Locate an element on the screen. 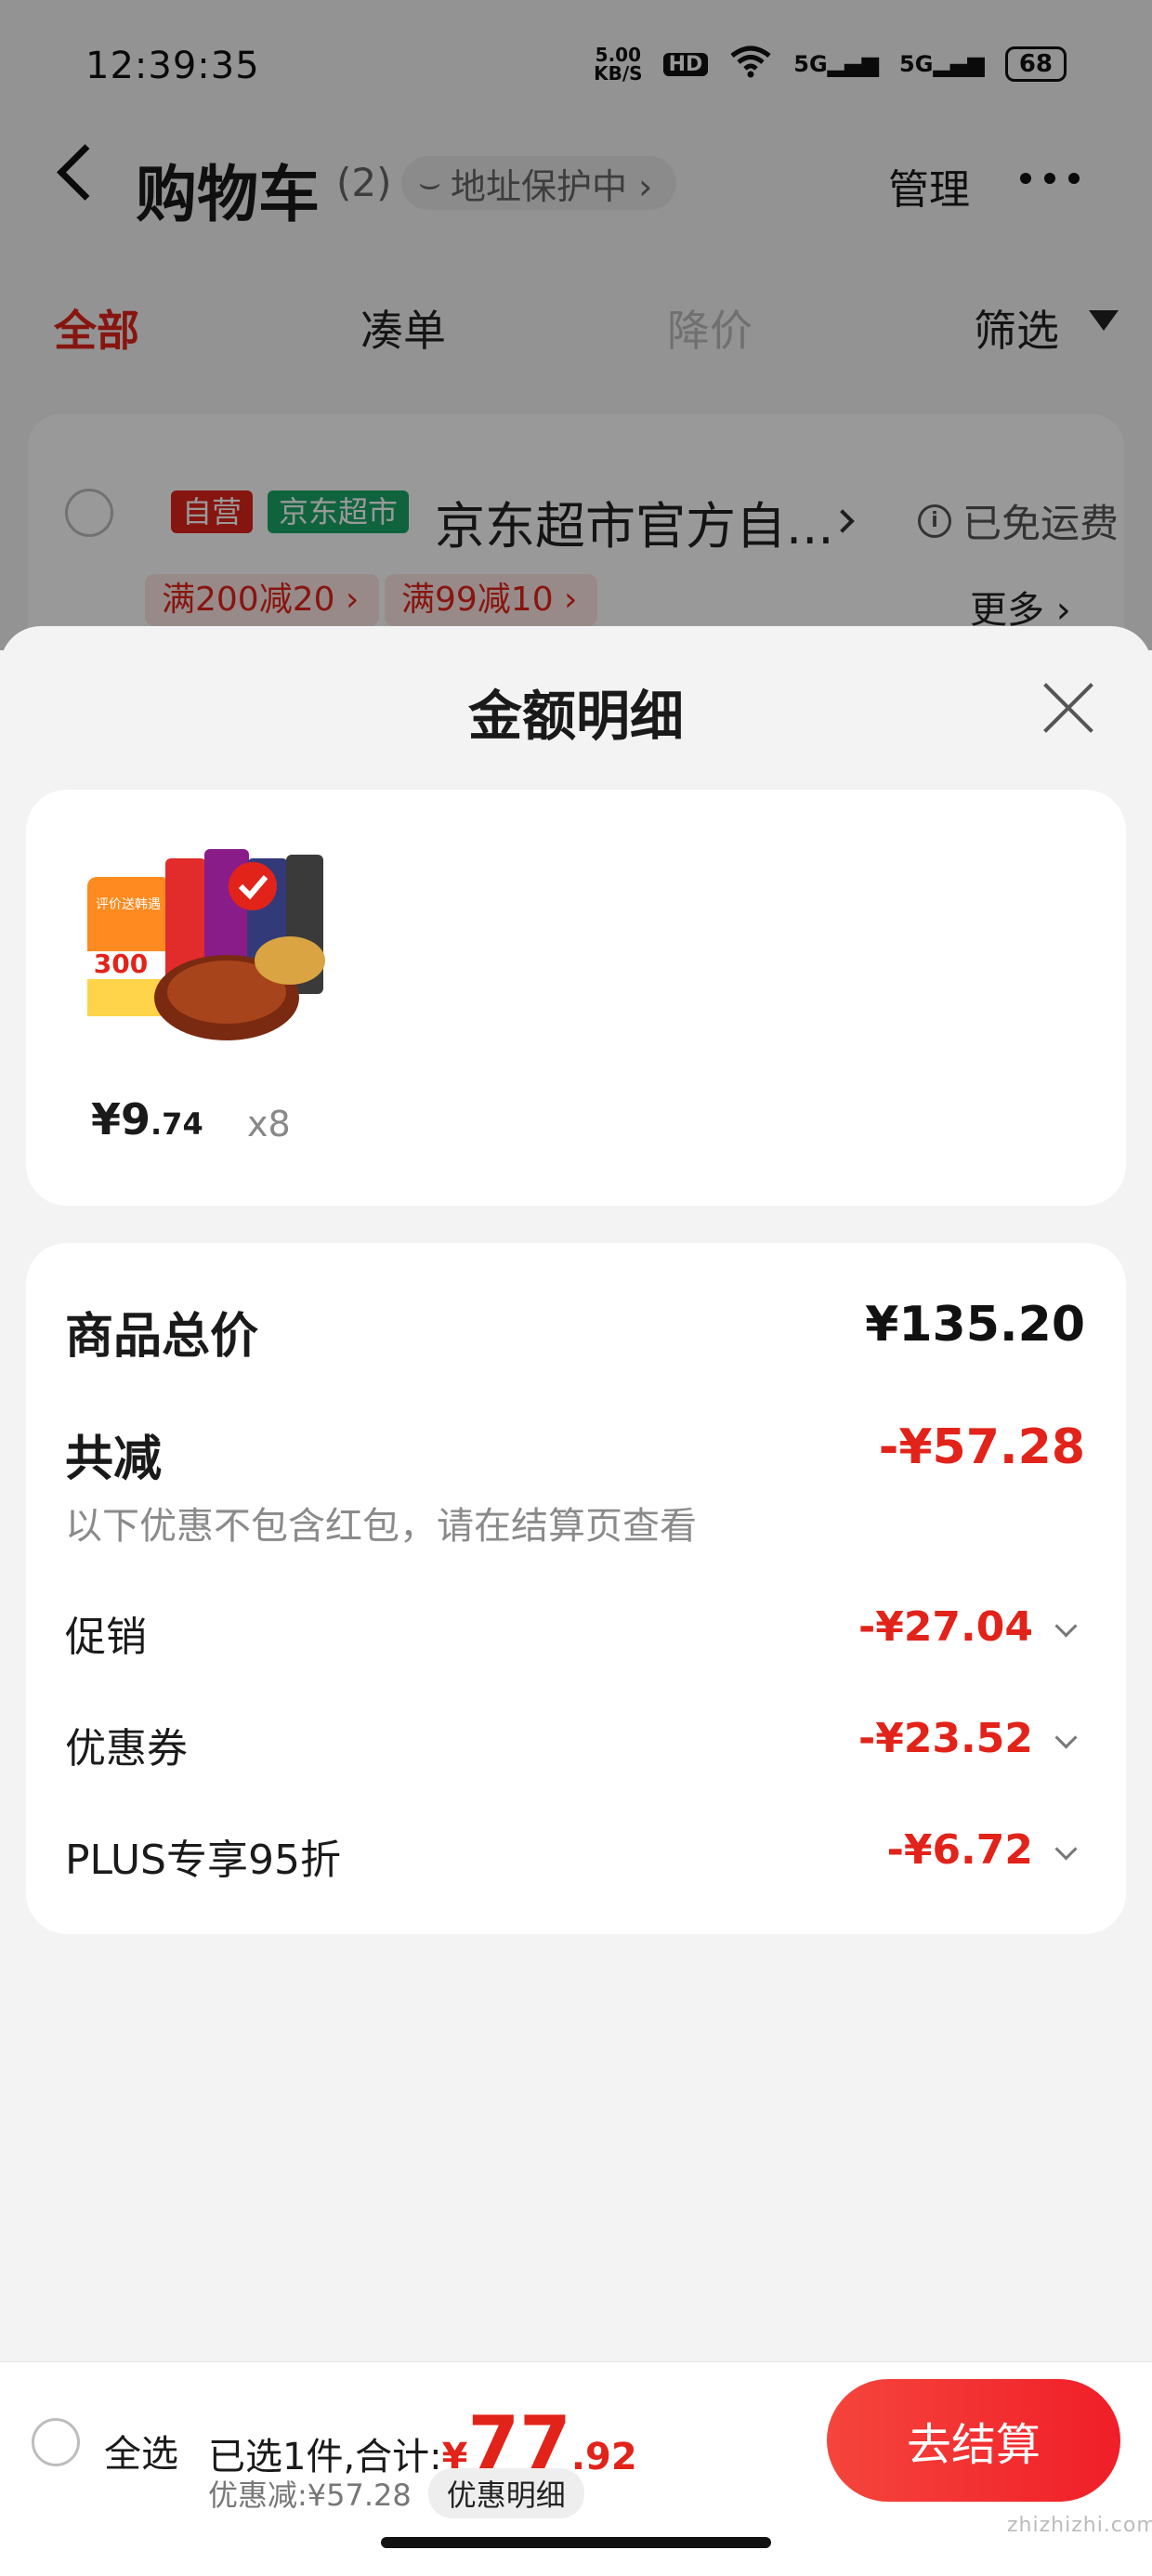 This screenshot has height=2576, width=1152. coupon-label: 优惠券 is located at coordinates (126, 1748).